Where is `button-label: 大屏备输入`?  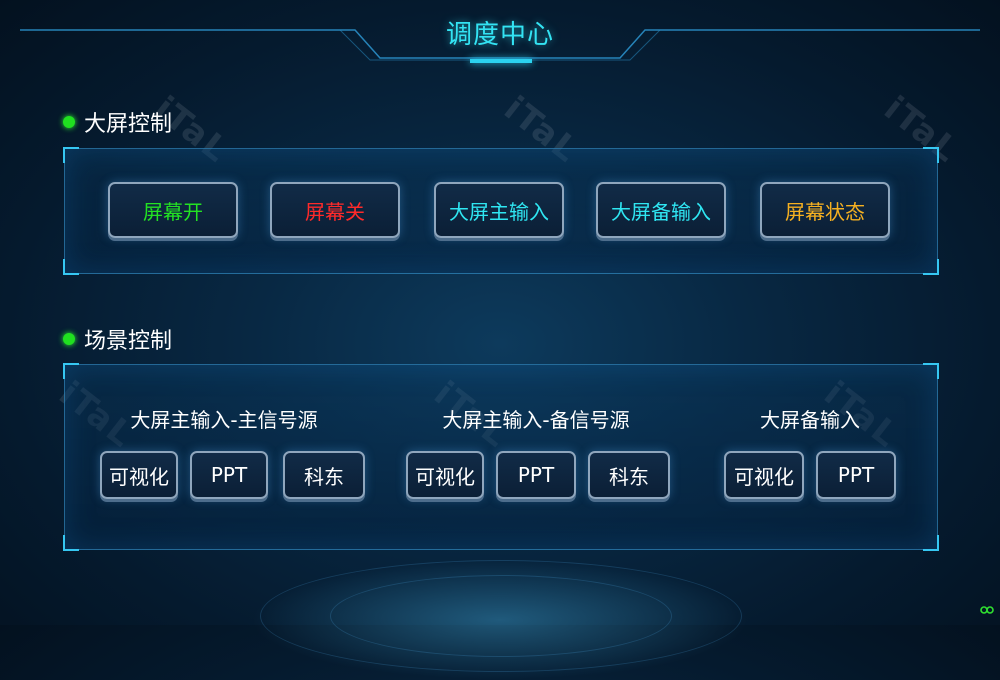 button-label: 大屏备输入 is located at coordinates (661, 211).